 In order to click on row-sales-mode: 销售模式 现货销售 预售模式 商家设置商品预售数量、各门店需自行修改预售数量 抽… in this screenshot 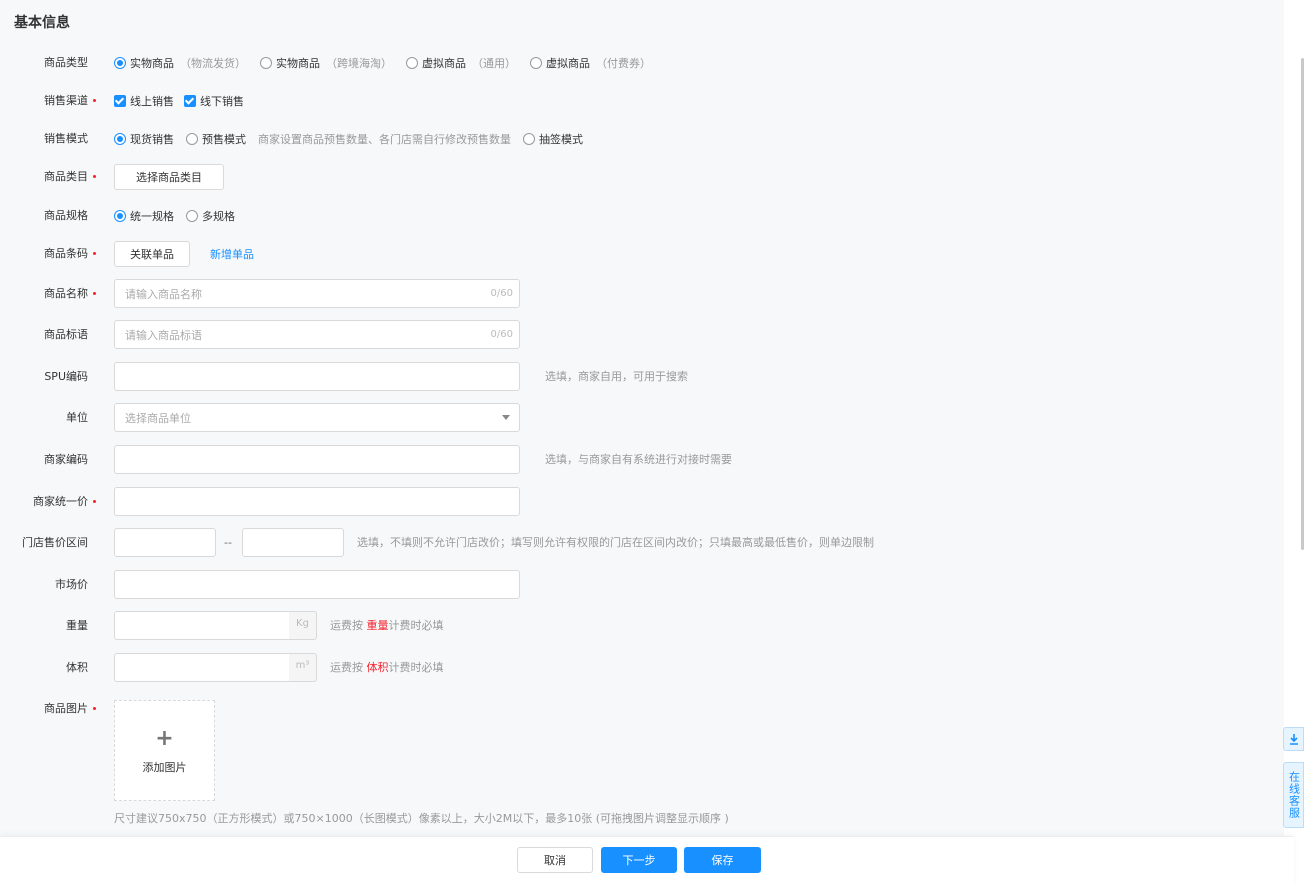, I will do `click(642, 139)`.